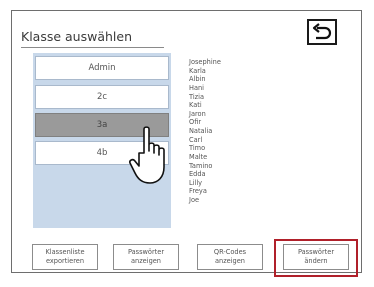 Image resolution: width=374 pixels, height=287 pixels. What do you see at coordinates (205, 62) in the screenshot?
I see `student-name: Josephine` at bounding box center [205, 62].